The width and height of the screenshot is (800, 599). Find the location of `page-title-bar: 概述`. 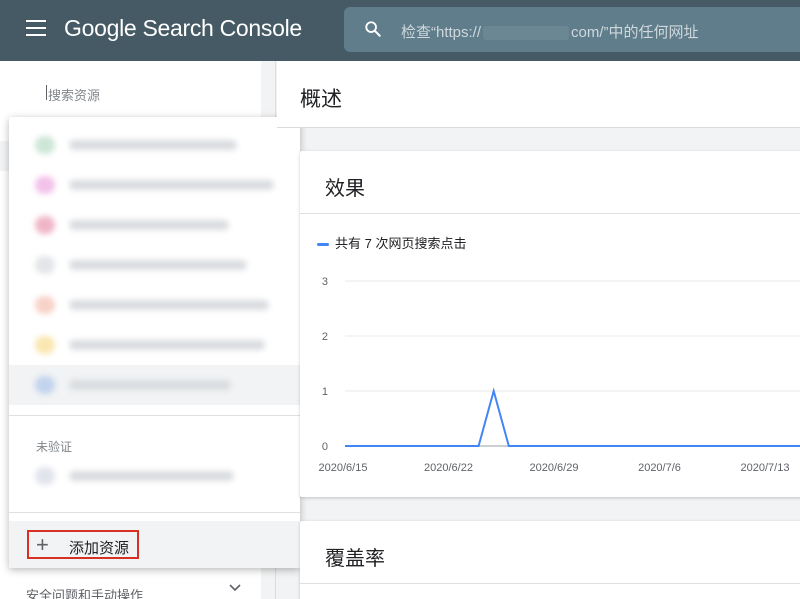

page-title-bar: 概述 is located at coordinates (538, 94).